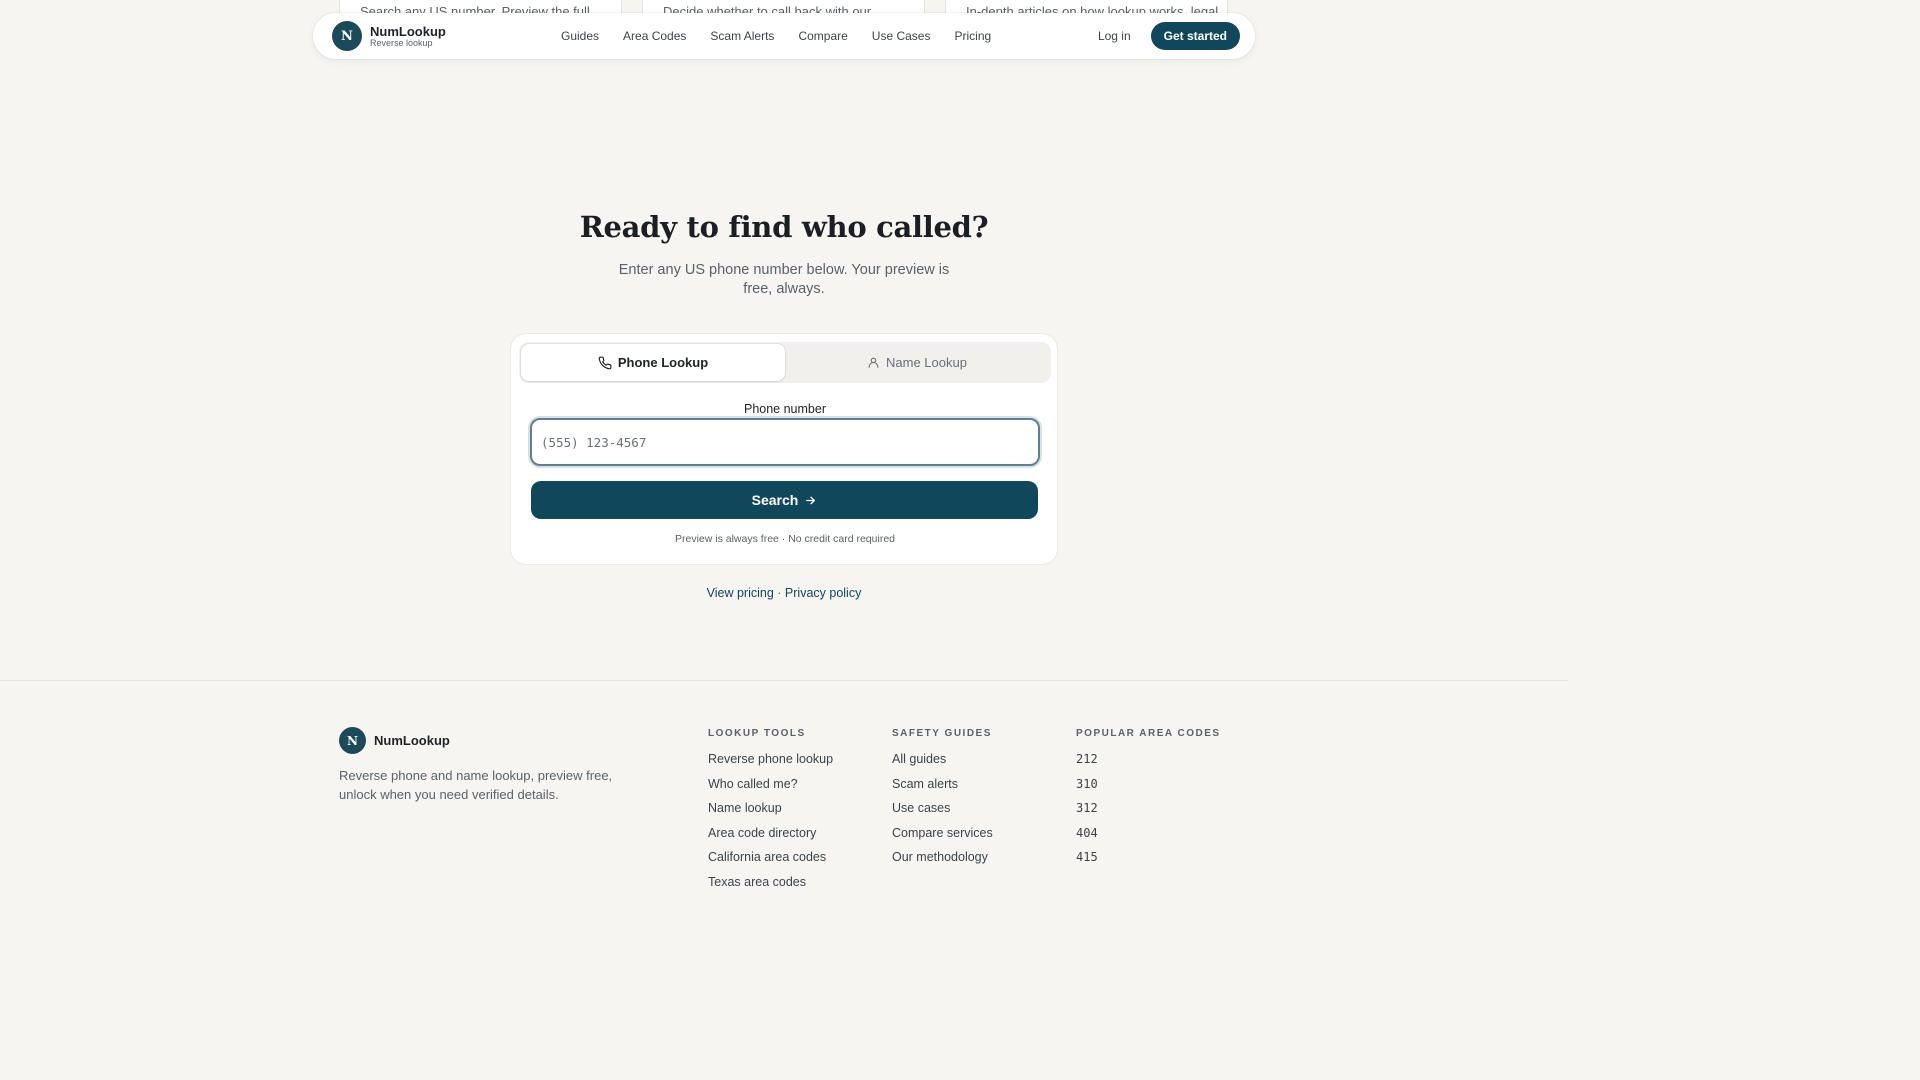  What do you see at coordinates (770, 887) in the screenshot?
I see `footer-link-texas-area-codes: Texas area codes` at bounding box center [770, 887].